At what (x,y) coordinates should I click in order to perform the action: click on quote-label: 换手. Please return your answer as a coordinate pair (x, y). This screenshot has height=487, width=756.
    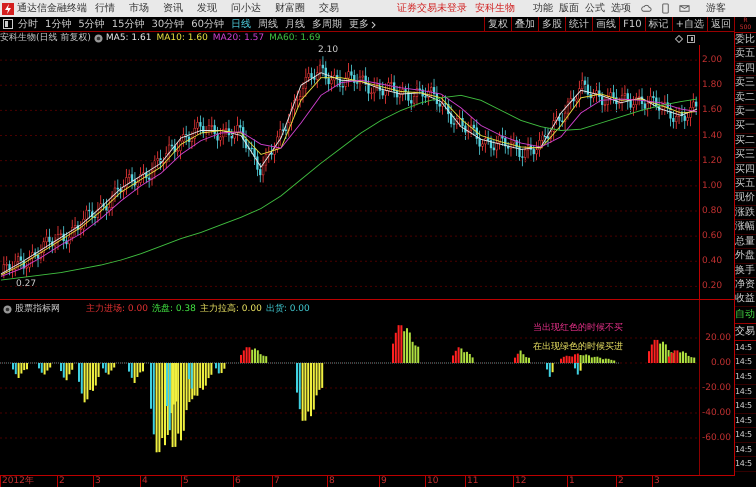
    Looking at the image, I should click on (745, 271).